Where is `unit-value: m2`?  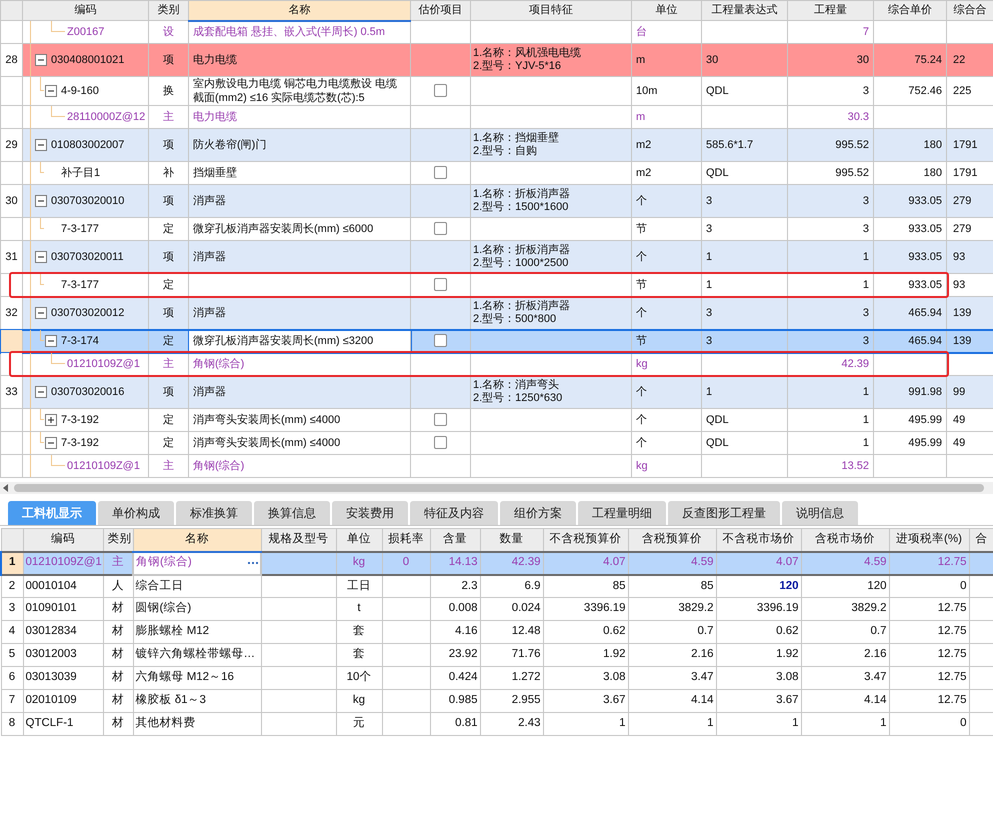 unit-value: m2 is located at coordinates (644, 172).